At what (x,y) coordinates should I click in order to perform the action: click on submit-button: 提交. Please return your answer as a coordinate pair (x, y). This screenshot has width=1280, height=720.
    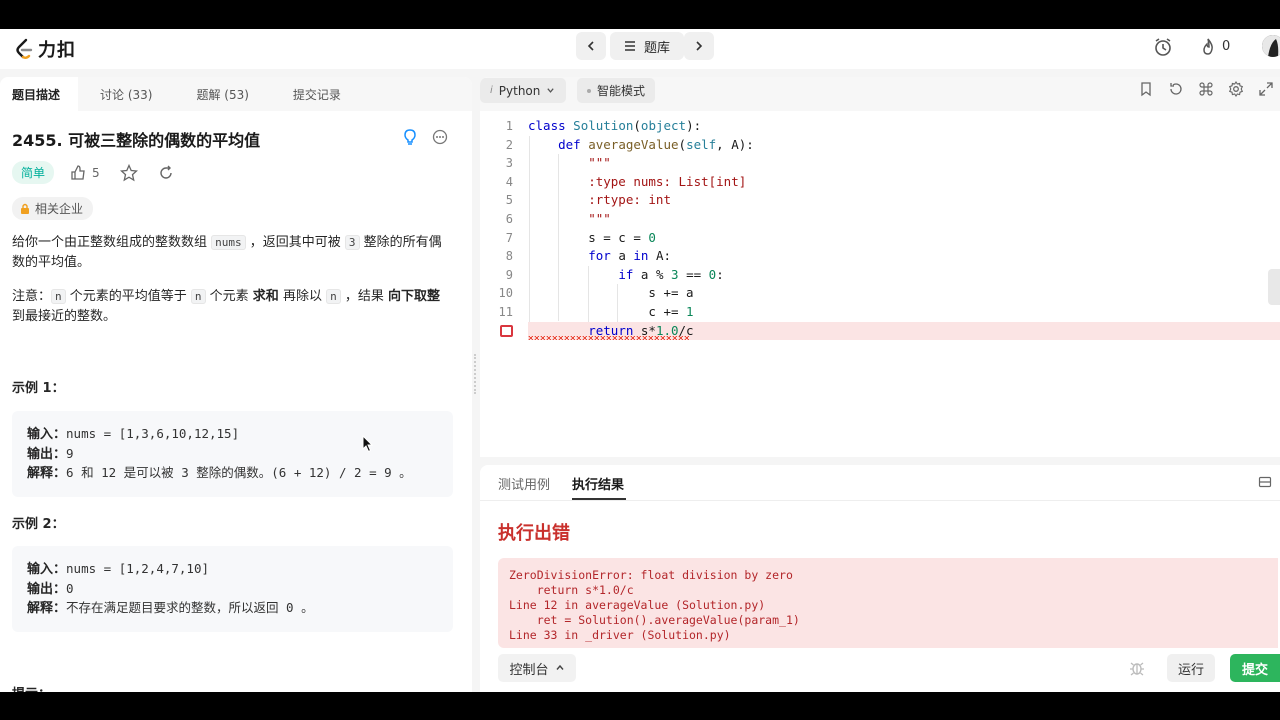
    Looking at the image, I should click on (1255, 668).